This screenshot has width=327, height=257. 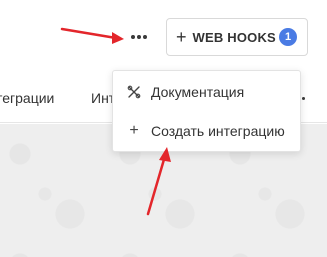 What do you see at coordinates (27, 98) in the screenshot?
I see `tab-integrations: теграции` at bounding box center [27, 98].